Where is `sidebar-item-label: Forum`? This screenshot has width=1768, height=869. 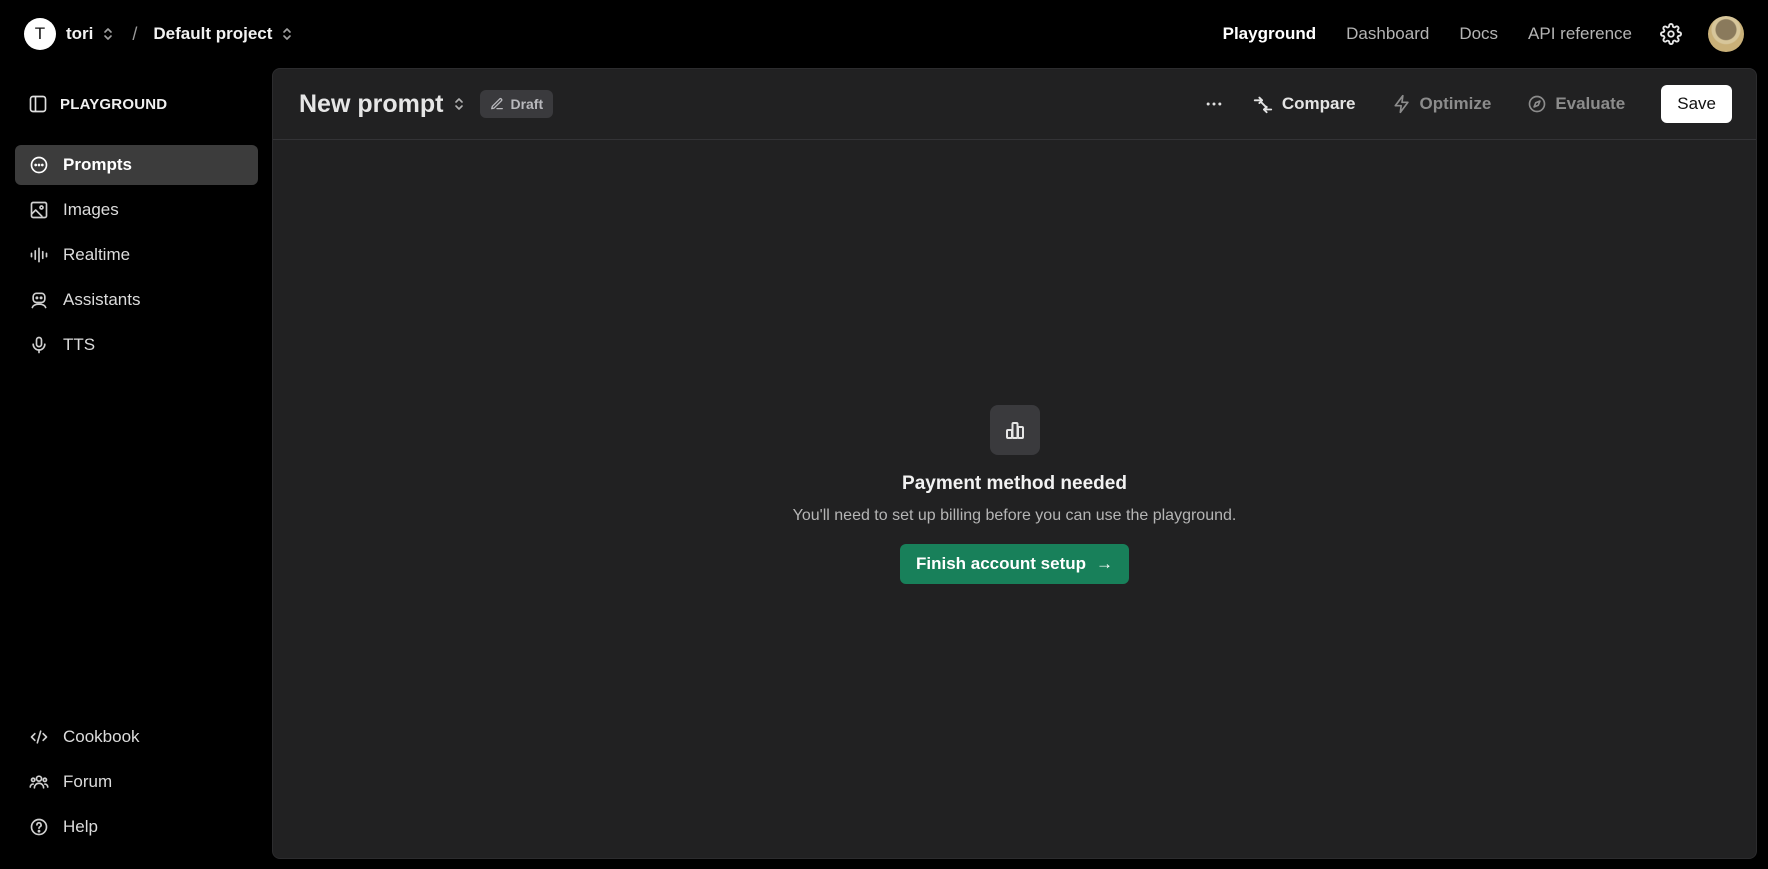
sidebar-item-label: Forum is located at coordinates (88, 781).